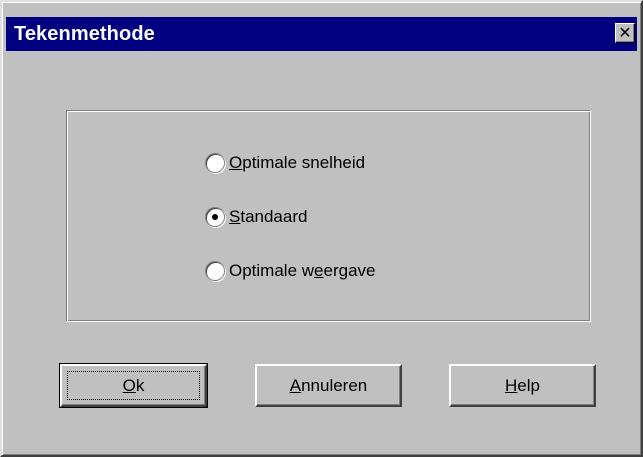  I want to click on radio-dot, so click(215, 217).